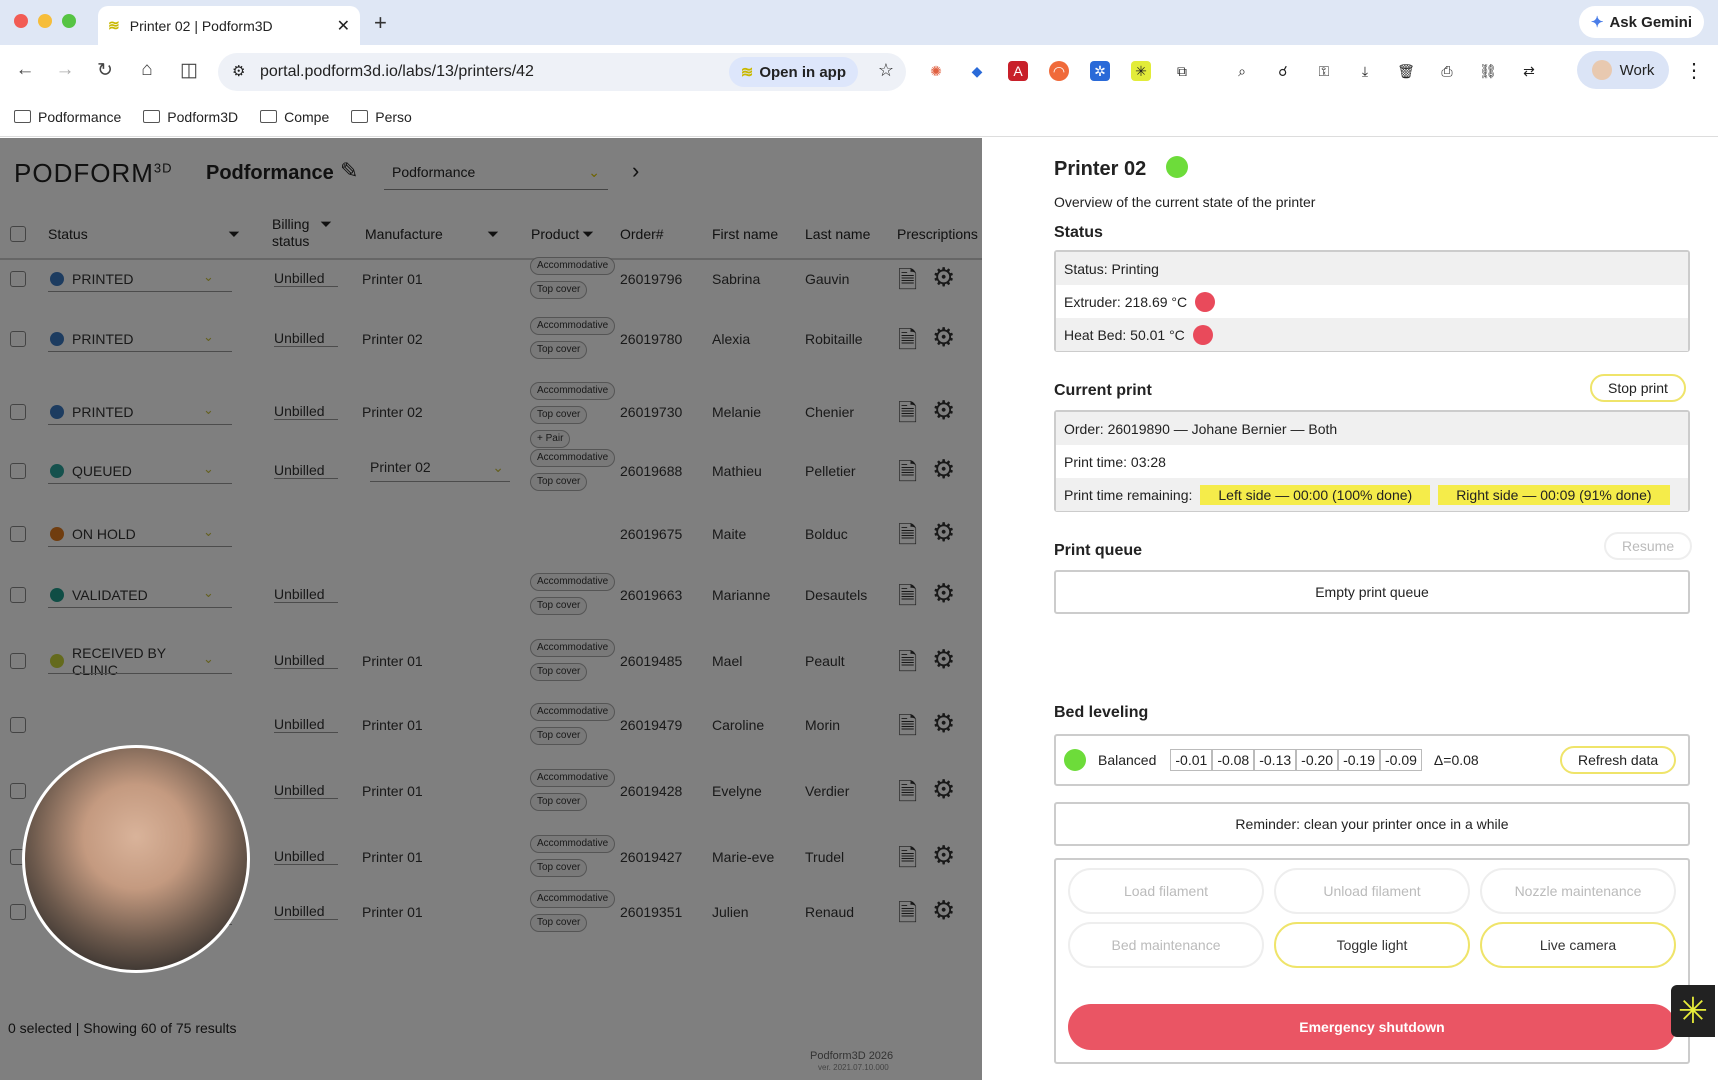 This screenshot has height=1080, width=1718. What do you see at coordinates (1406, 71) in the screenshot?
I see `trash-icon: 🗑` at bounding box center [1406, 71].